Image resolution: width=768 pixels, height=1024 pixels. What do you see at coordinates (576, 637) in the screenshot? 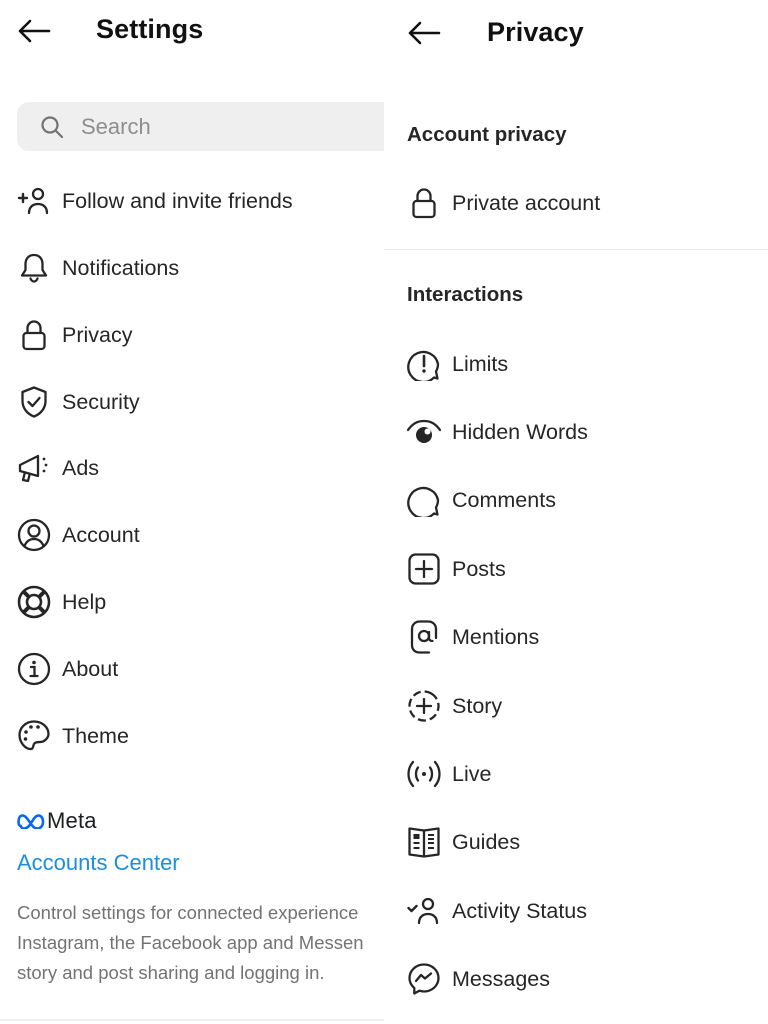
I see `privacy-item-mentions: Mentions` at bounding box center [576, 637].